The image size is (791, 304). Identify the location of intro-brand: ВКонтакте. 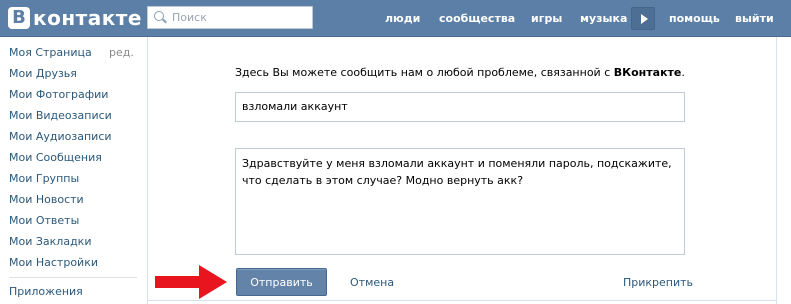
(647, 72).